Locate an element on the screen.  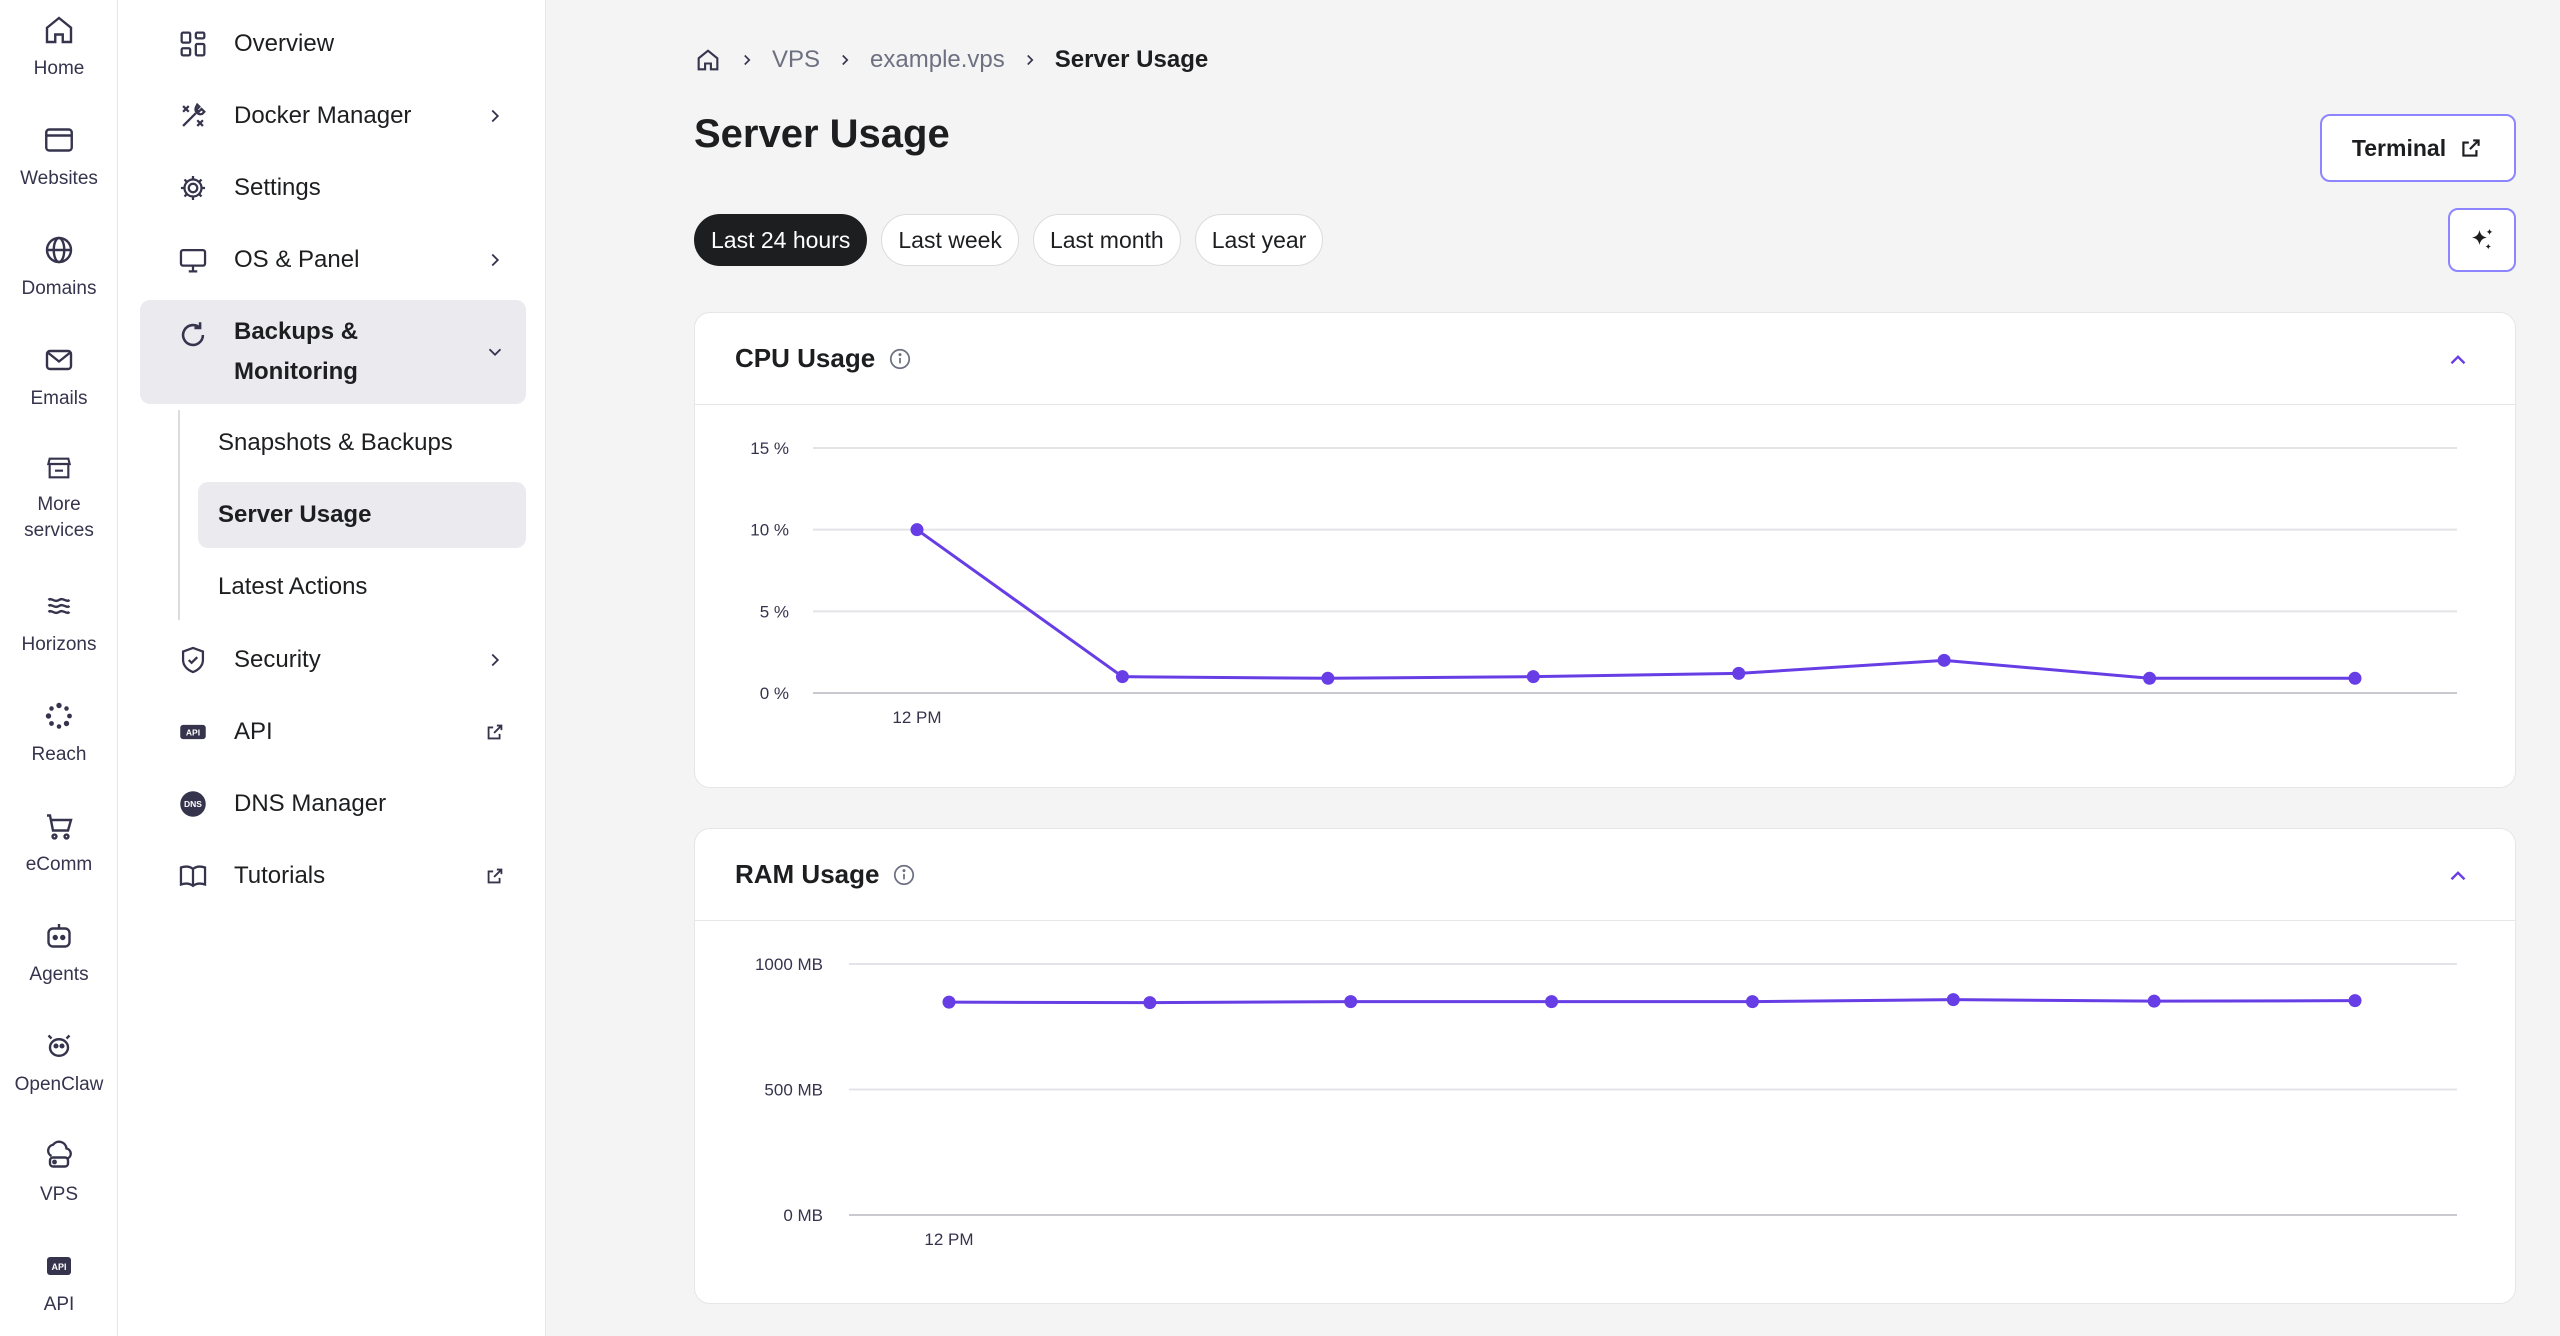
y-tick-label: 5 % is located at coordinates (774, 611).